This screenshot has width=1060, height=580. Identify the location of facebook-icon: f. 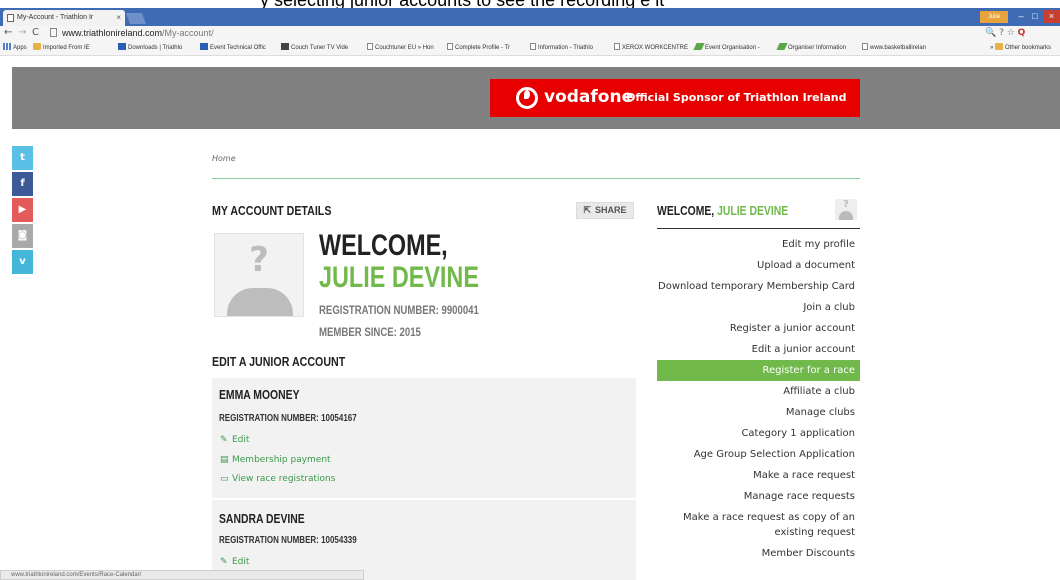
(22, 184).